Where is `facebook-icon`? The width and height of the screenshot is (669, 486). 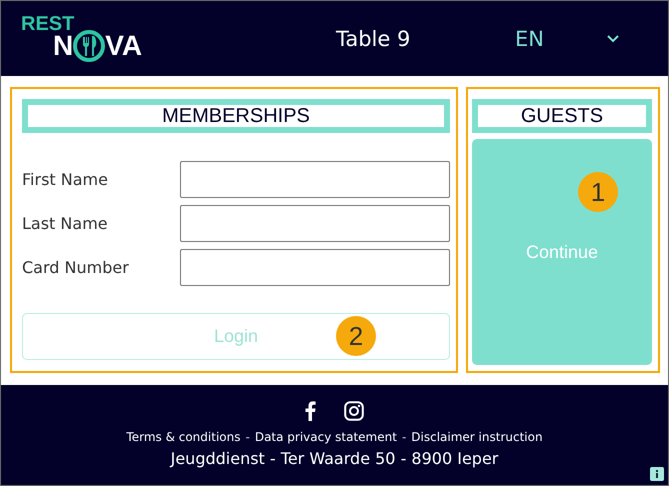
facebook-icon is located at coordinates (310, 411).